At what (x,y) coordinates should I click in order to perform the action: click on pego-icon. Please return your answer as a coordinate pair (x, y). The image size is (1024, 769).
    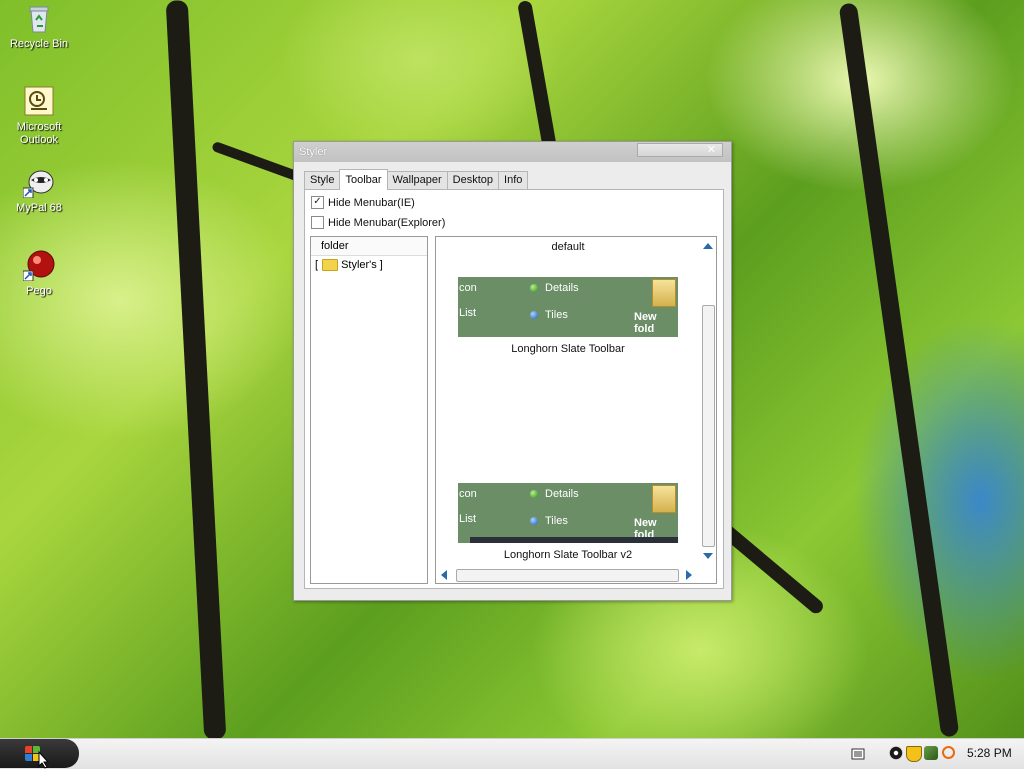
    Looking at the image, I should click on (38, 265).